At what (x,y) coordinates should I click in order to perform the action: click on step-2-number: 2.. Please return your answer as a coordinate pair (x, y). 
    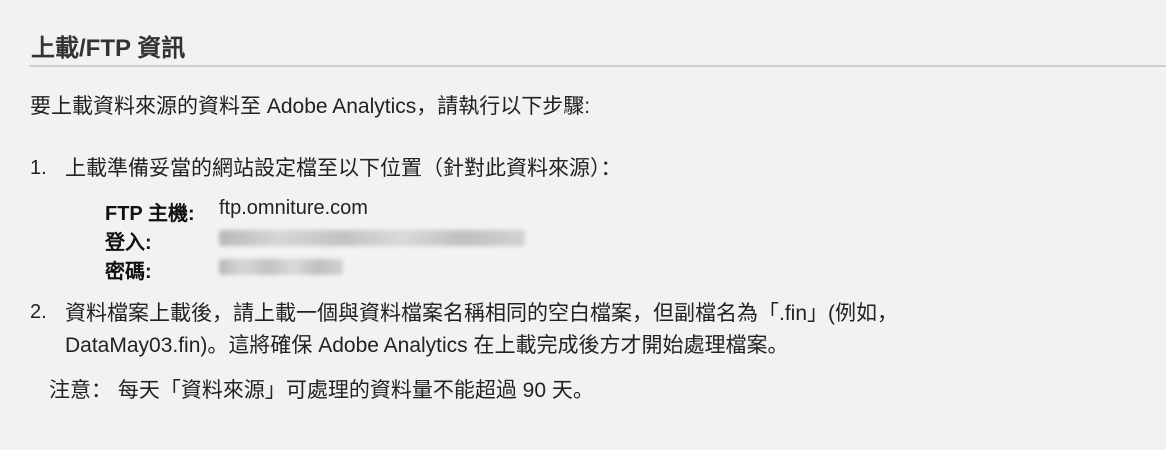
    Looking at the image, I should click on (38, 312).